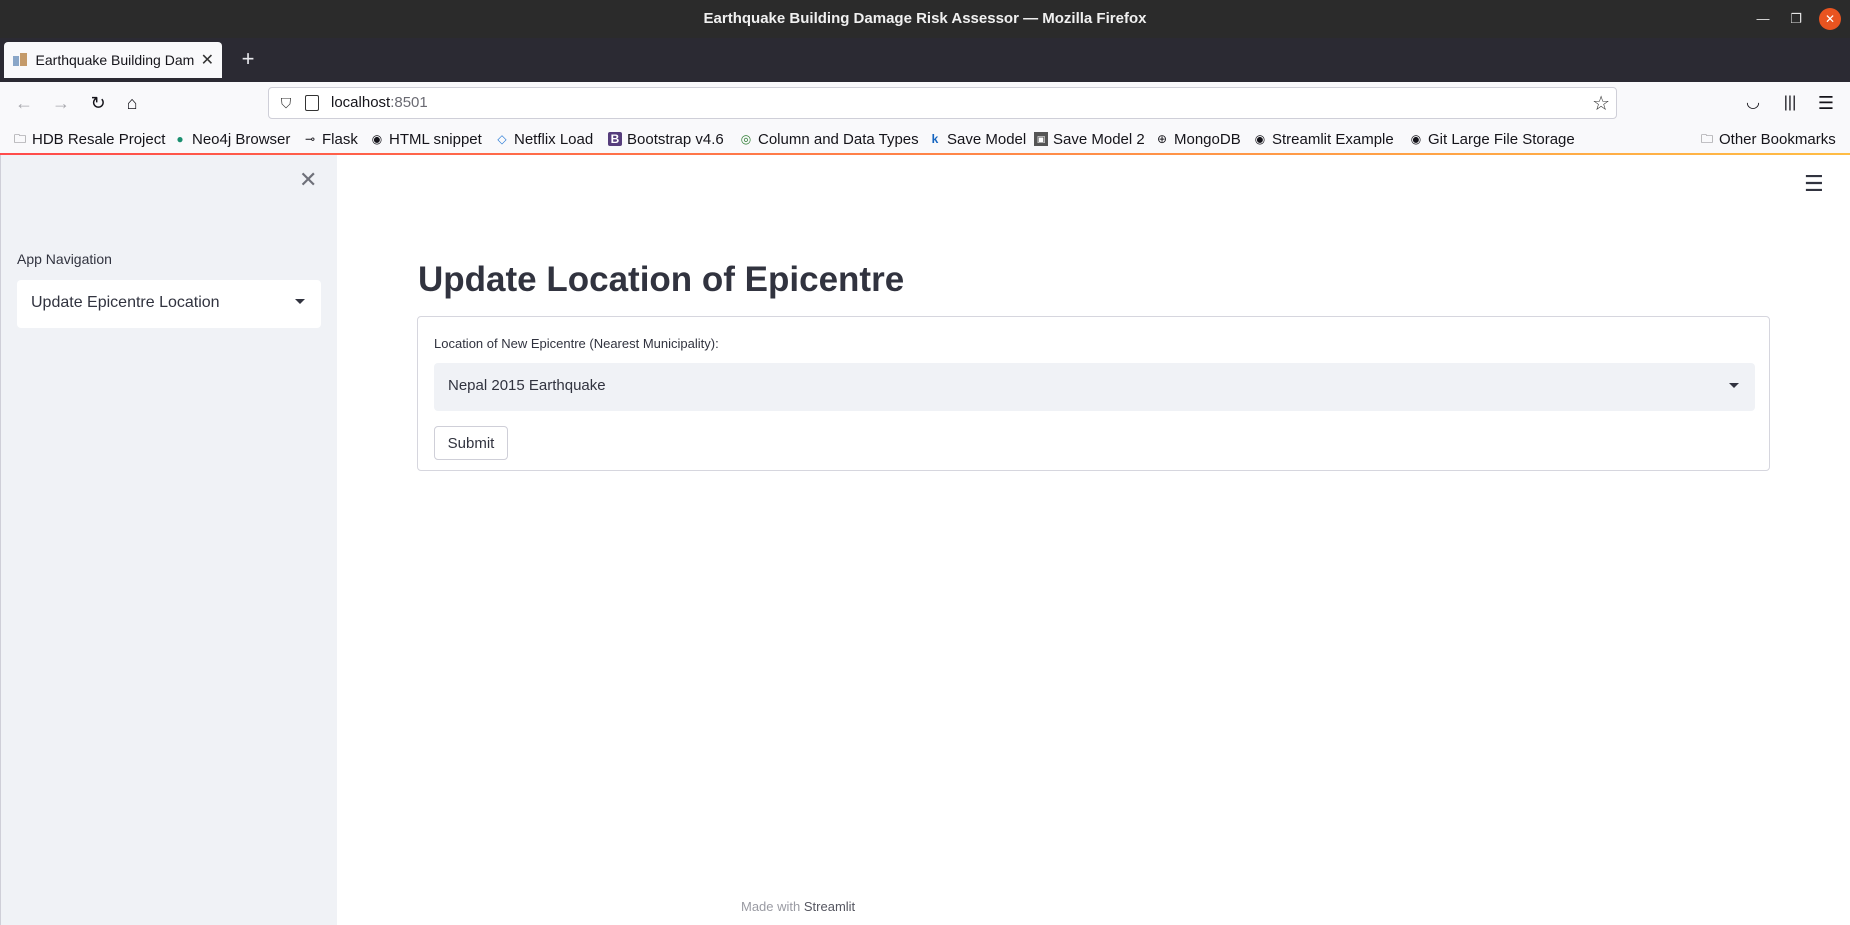 This screenshot has width=1850, height=925. I want to click on bookmark-item: ◎ Column and Data Types, so click(829, 139).